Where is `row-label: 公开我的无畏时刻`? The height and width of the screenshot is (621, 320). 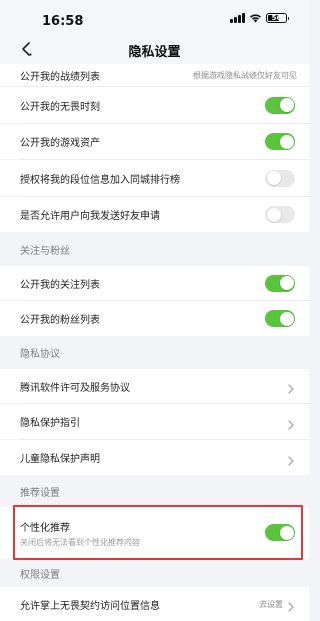
row-label: 公开我的无畏时刻 is located at coordinates (60, 107).